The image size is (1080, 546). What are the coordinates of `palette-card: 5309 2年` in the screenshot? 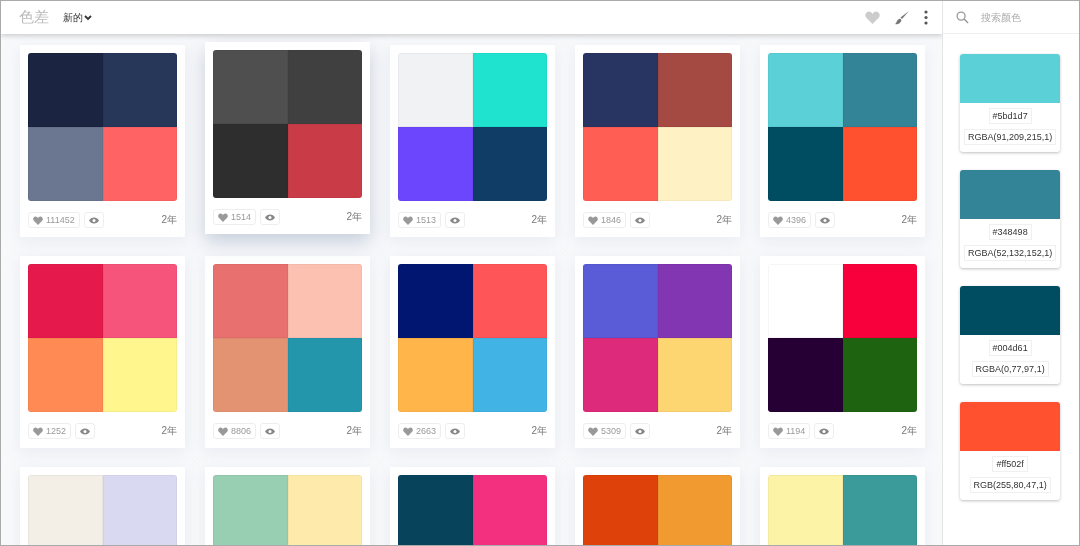 It's located at (657, 352).